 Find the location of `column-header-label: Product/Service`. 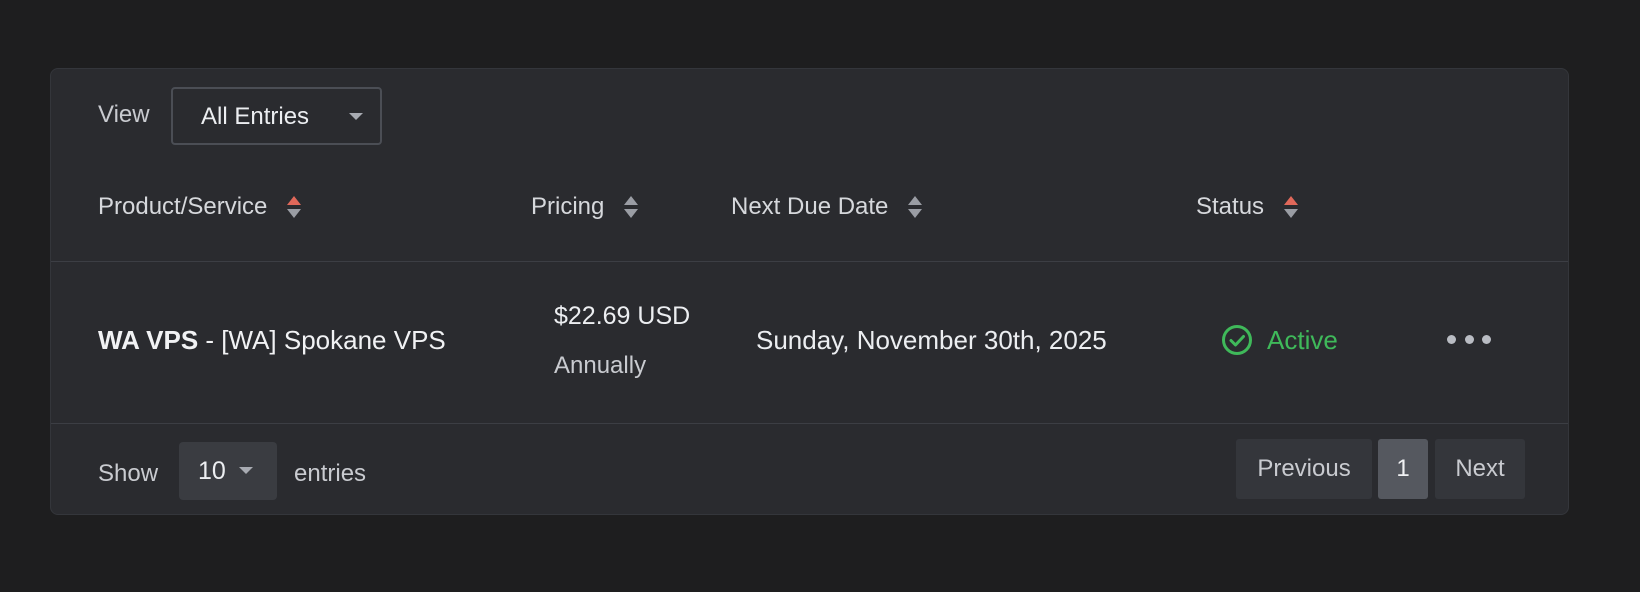

column-header-label: Product/Service is located at coordinates (183, 206).